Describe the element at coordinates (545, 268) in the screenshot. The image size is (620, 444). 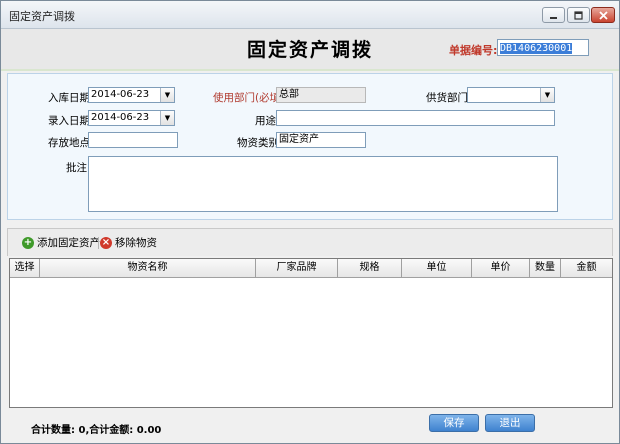
I see `column-header-quantity: 数量` at that location.